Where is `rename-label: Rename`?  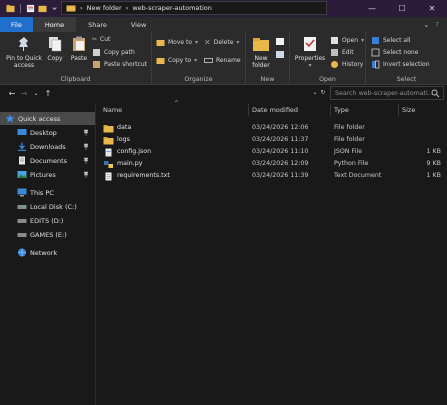 rename-label: Rename is located at coordinates (228, 60).